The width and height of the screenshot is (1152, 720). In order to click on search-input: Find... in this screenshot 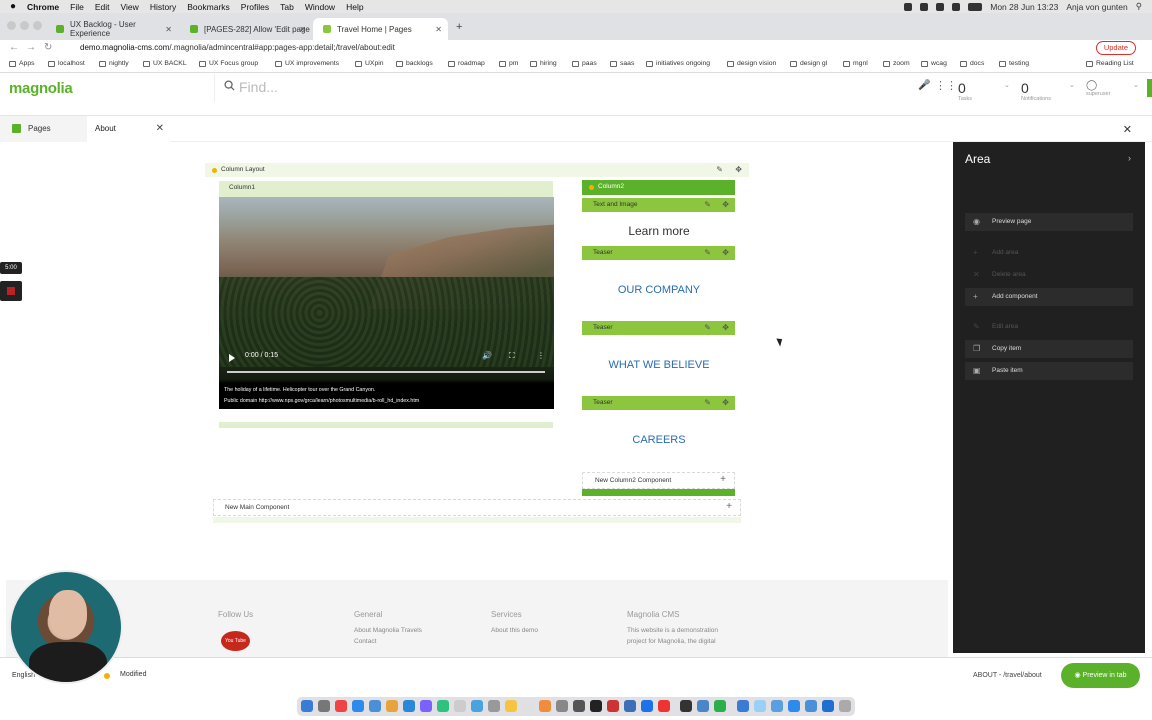, I will do `click(258, 87)`.